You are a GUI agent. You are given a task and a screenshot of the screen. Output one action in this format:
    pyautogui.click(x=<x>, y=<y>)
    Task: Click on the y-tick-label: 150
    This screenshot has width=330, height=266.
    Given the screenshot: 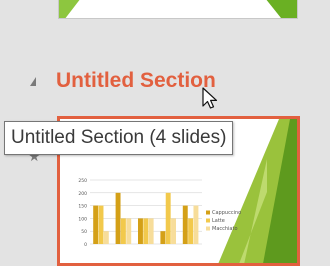 What is the action you would take?
    pyautogui.click(x=82, y=207)
    